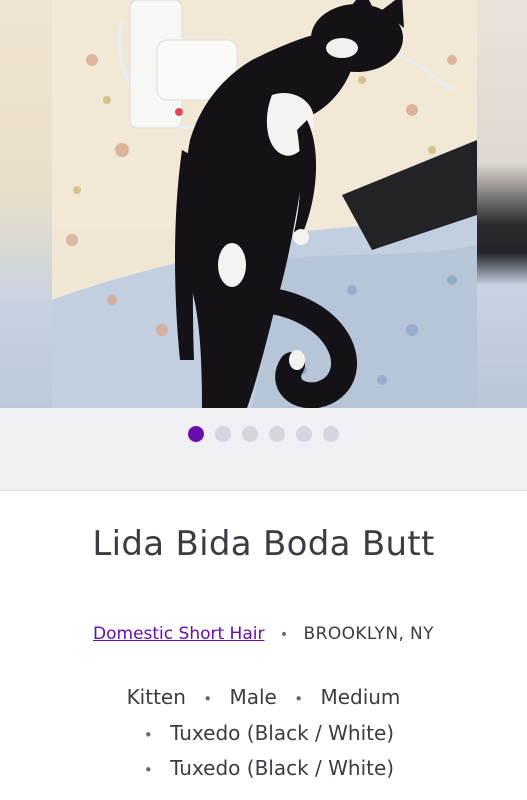 This screenshot has height=800, width=527. I want to click on previous-photo-peek, so click(26, 204).